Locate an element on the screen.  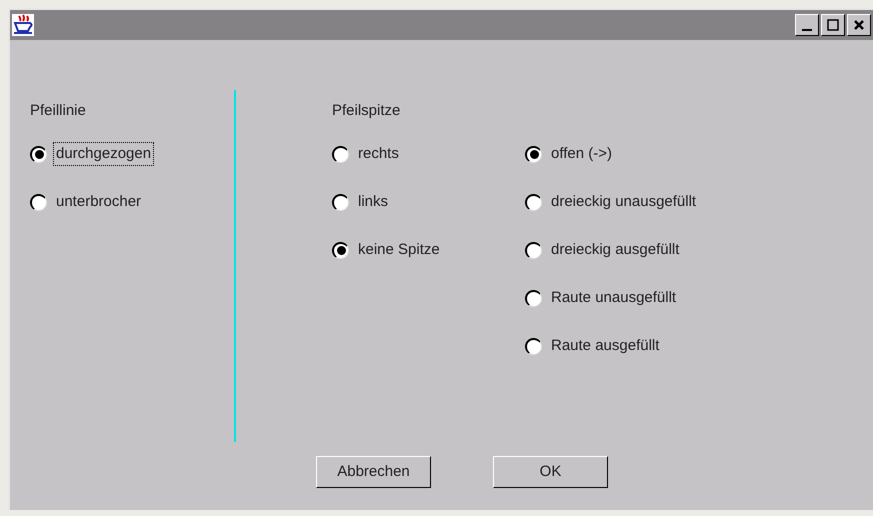
coffee-cup-icon is located at coordinates (23, 25).